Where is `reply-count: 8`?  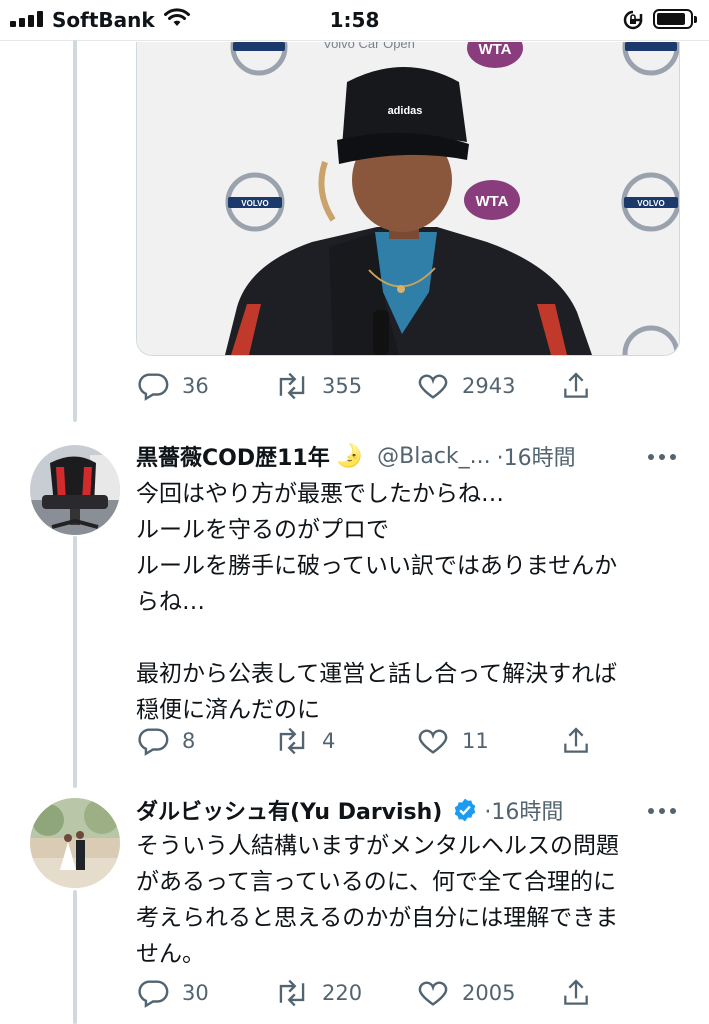 reply-count: 8 is located at coordinates (189, 741).